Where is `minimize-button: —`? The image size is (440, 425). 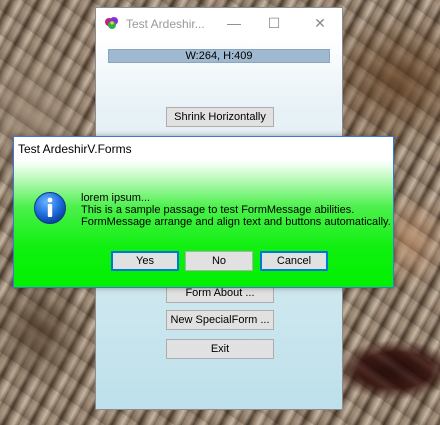 minimize-button: — is located at coordinates (234, 23).